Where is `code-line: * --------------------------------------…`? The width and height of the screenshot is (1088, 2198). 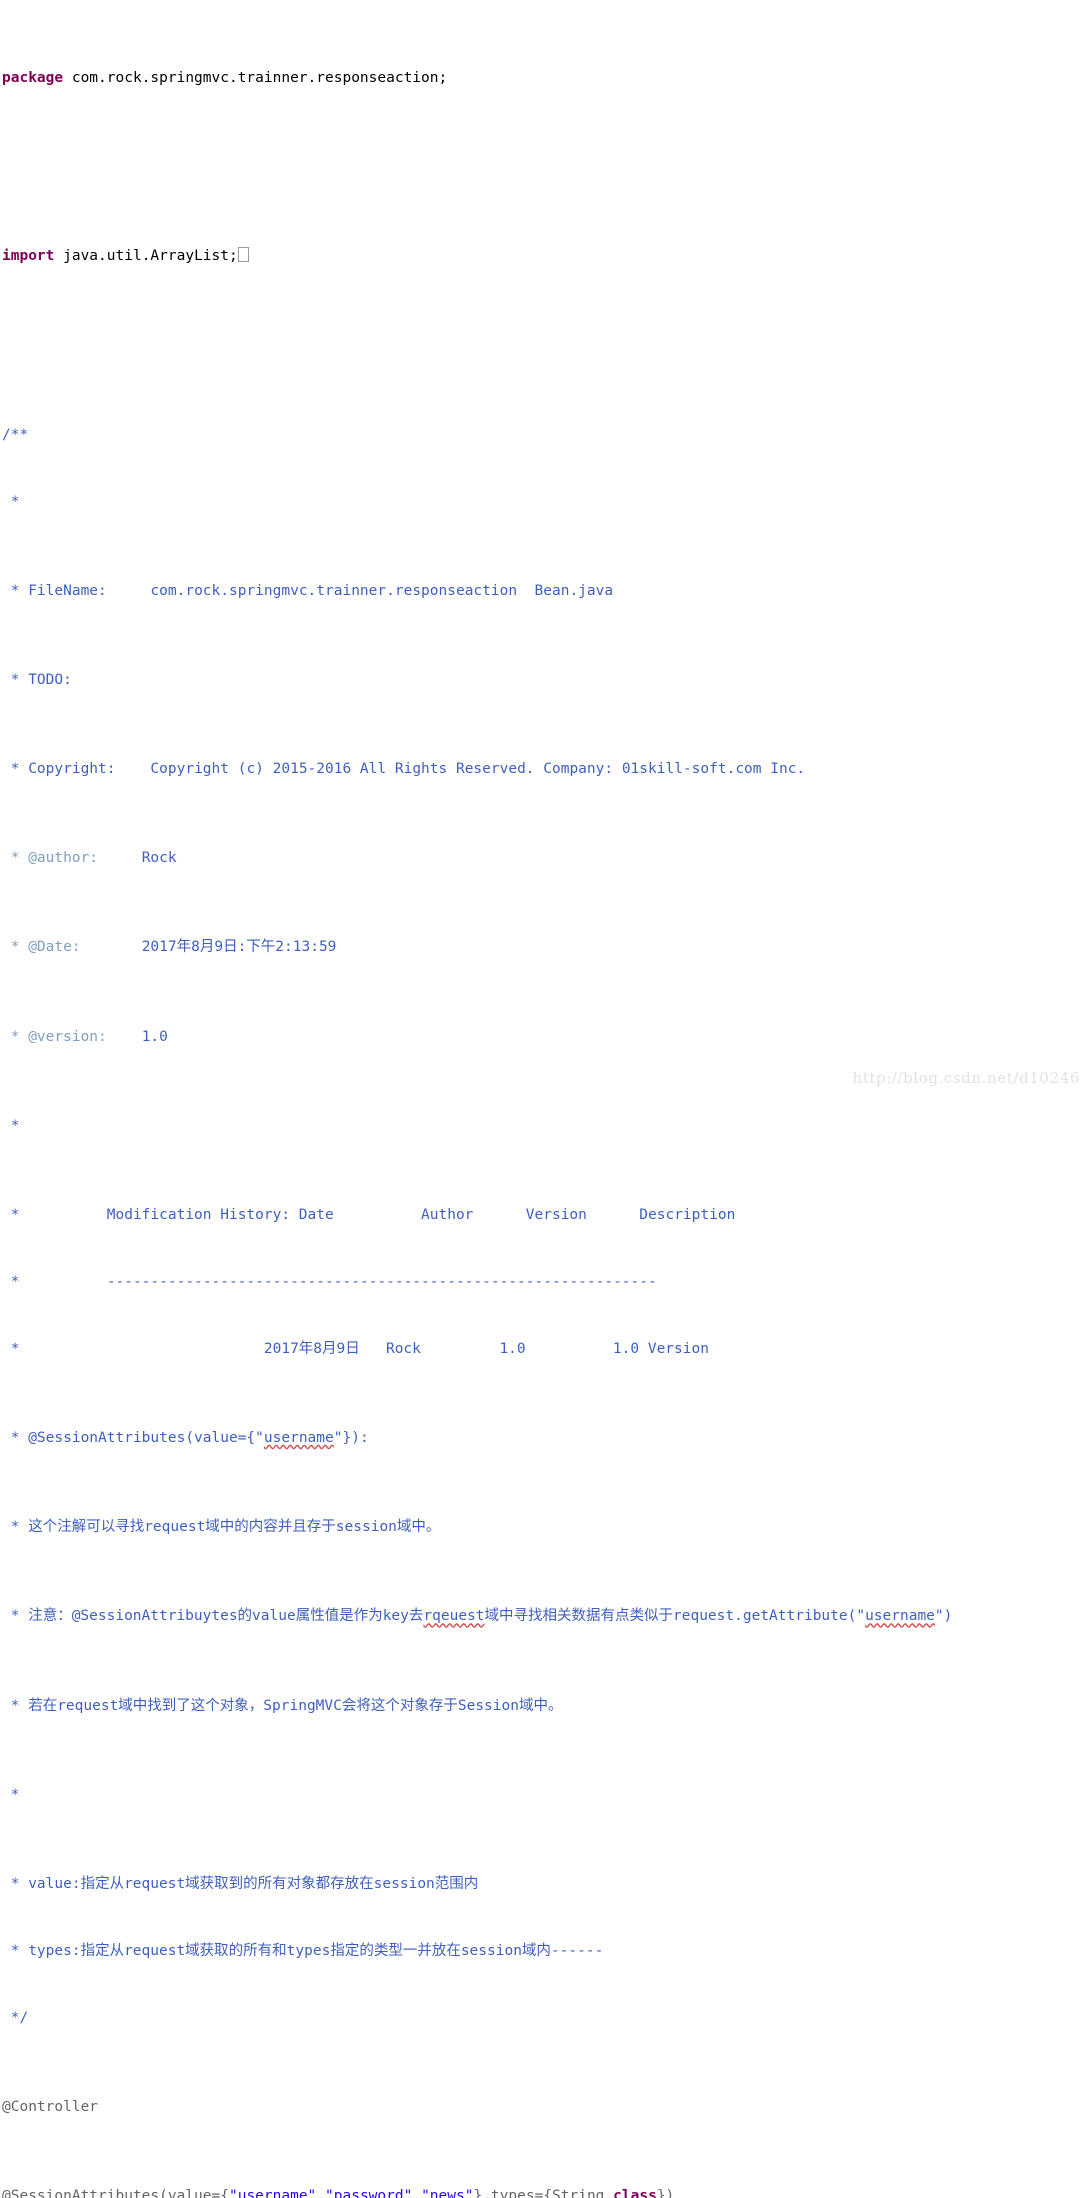
code-line: * --------------------------------------… is located at coordinates (544, 1282).